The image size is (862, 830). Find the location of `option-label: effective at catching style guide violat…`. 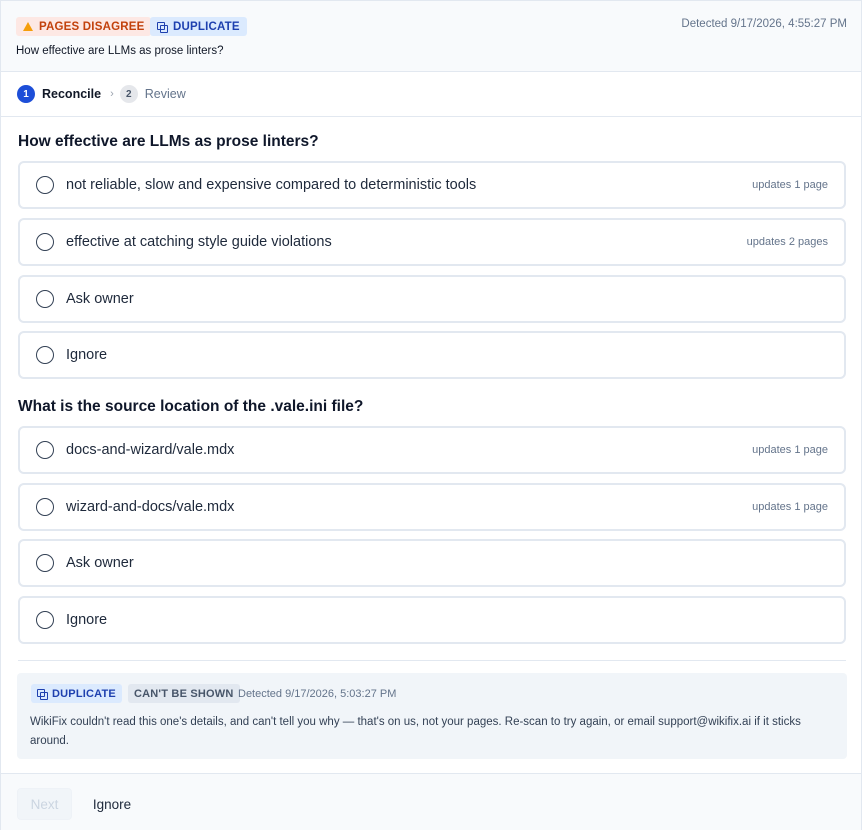

option-label: effective at catching style guide violat… is located at coordinates (199, 242).